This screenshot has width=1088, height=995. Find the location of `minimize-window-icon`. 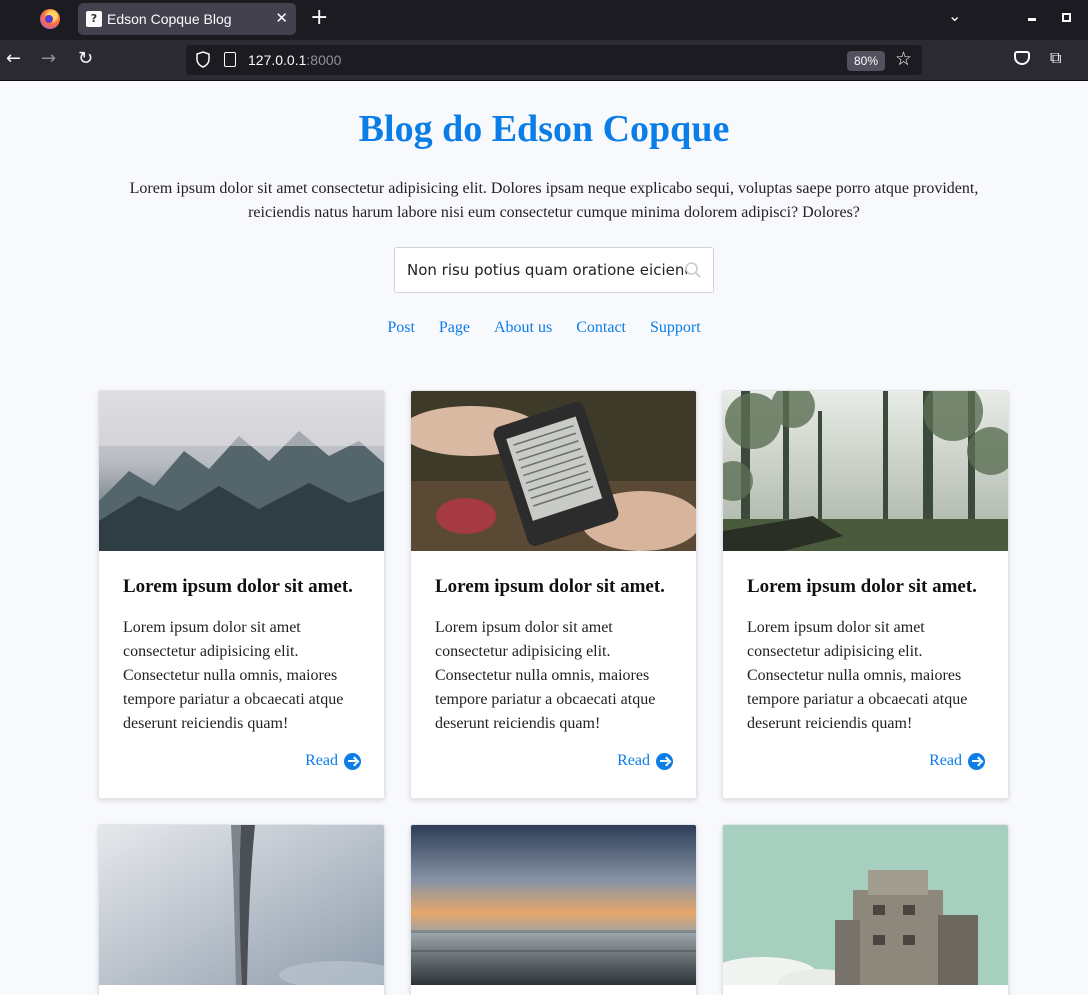

minimize-window-icon is located at coordinates (1032, 19).